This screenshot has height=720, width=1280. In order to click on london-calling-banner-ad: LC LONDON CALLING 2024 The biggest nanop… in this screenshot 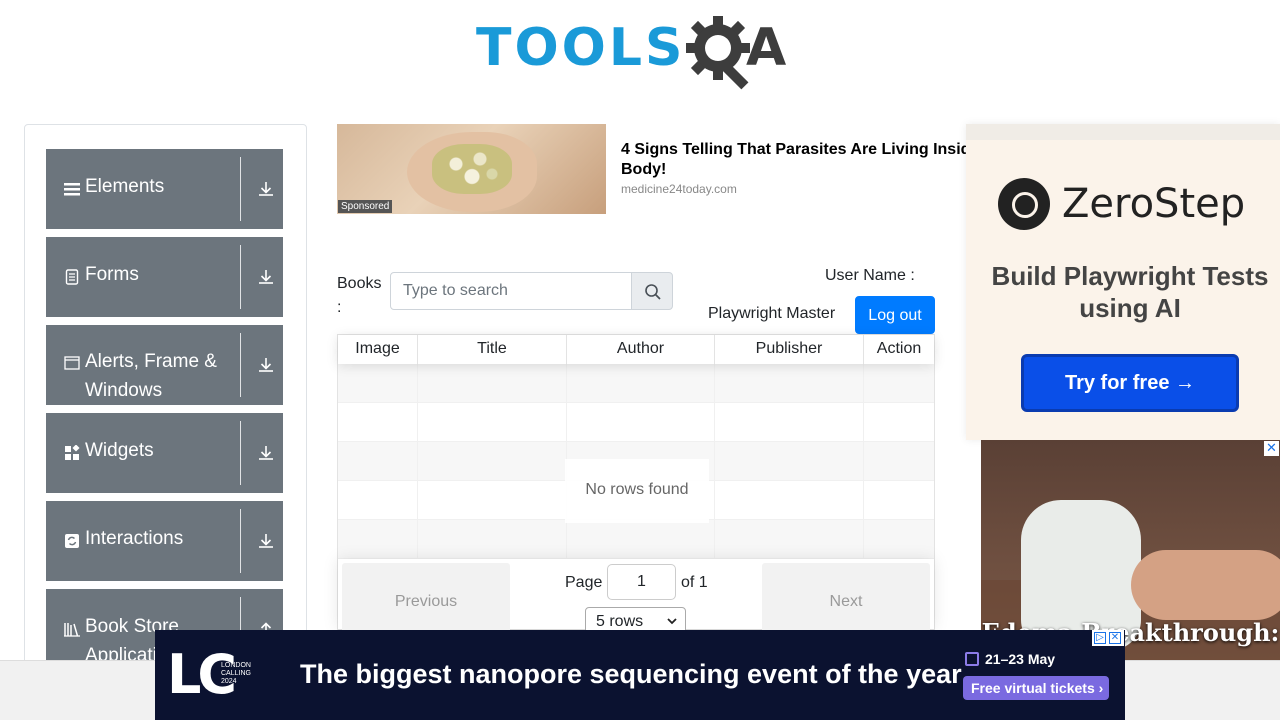, I will do `click(640, 675)`.